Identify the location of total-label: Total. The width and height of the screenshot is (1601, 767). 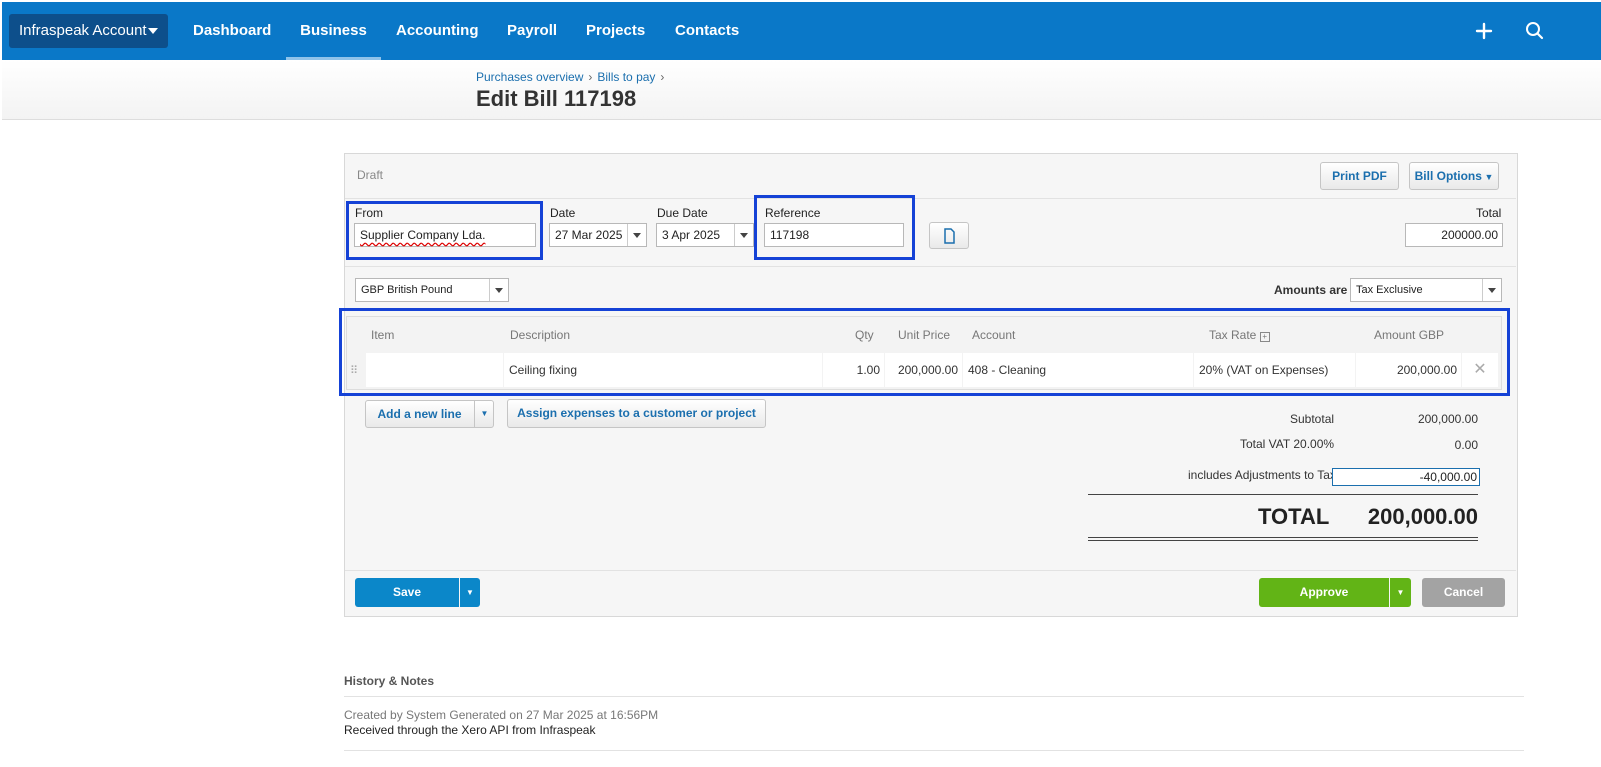
(1489, 213).